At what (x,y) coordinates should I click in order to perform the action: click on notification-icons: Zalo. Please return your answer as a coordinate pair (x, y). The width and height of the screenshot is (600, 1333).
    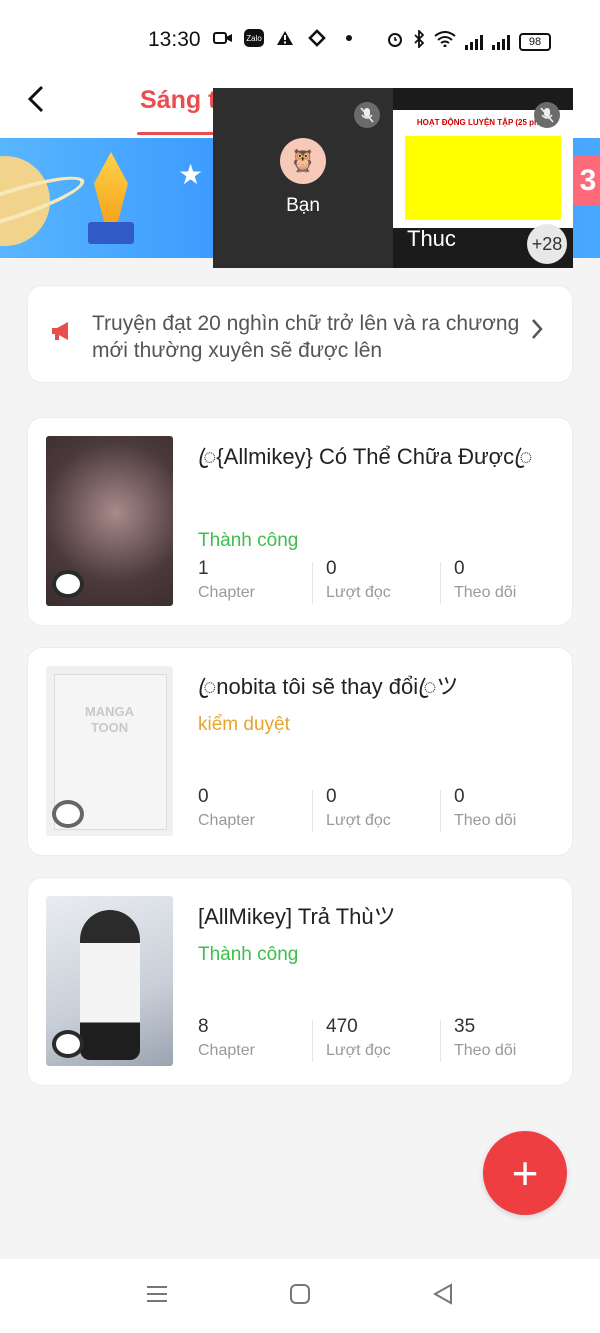
    Looking at the image, I should click on (286, 38).